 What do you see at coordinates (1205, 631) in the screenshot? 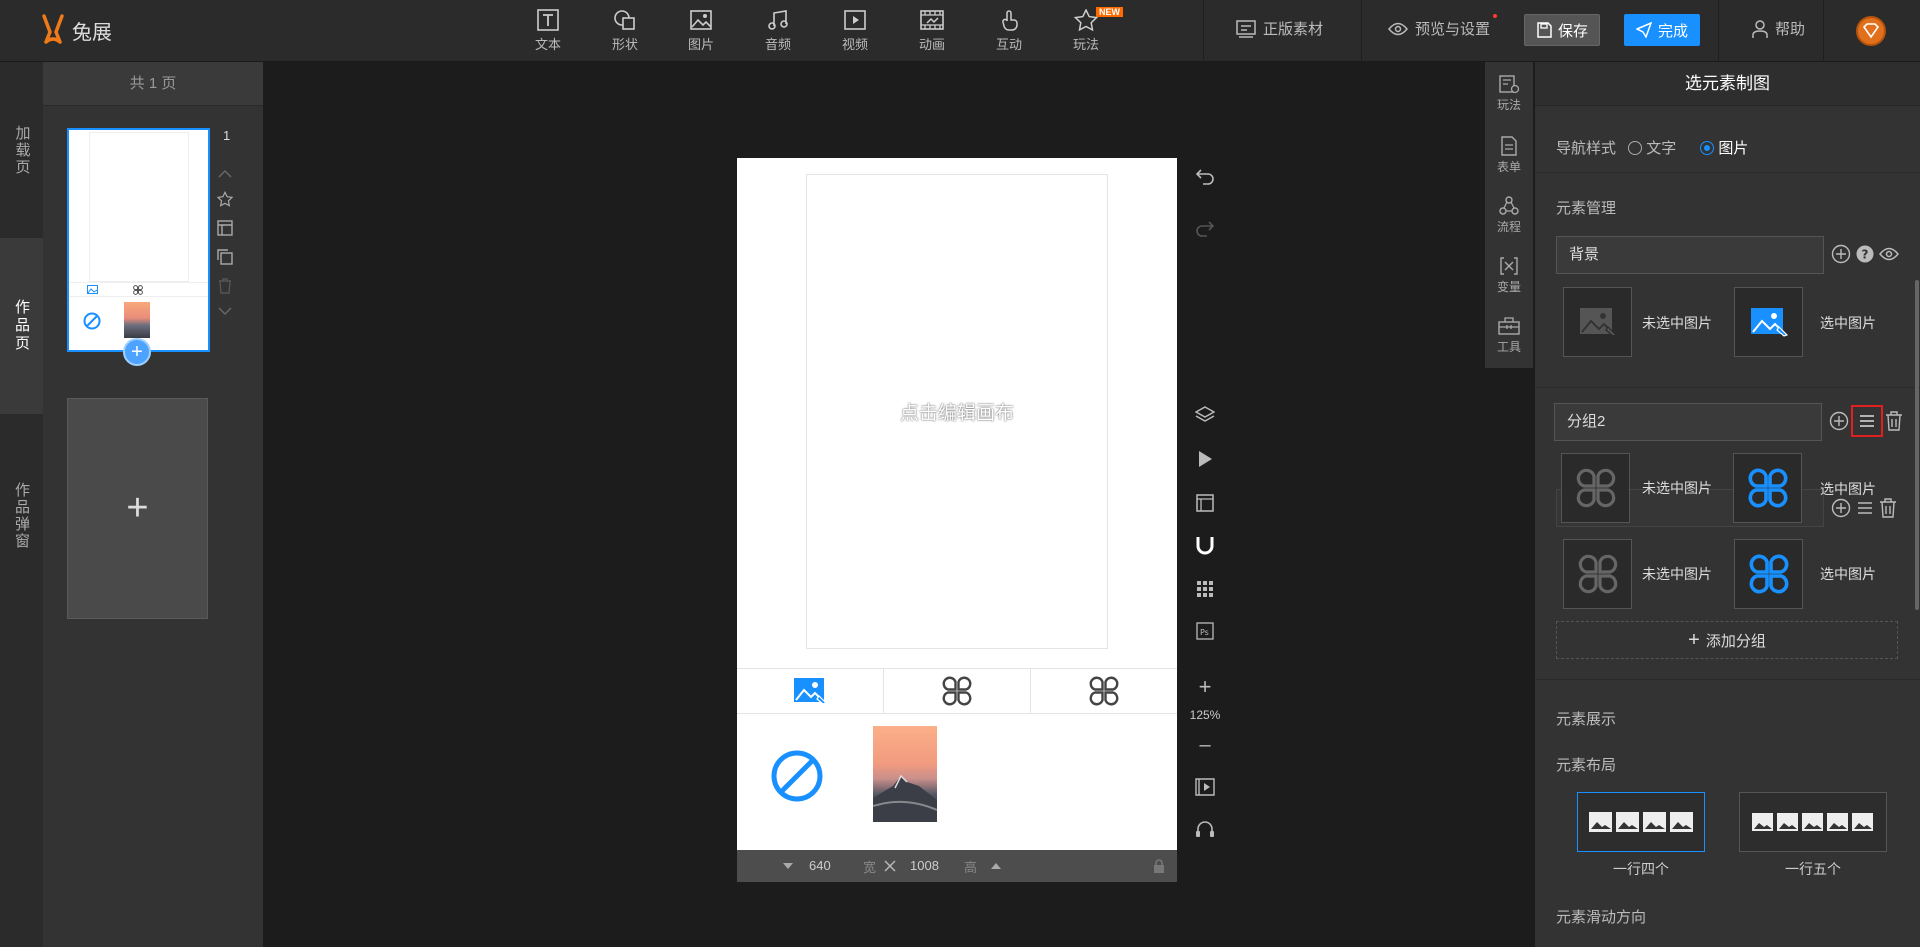
I see `psd-import-button: Ps` at bounding box center [1205, 631].